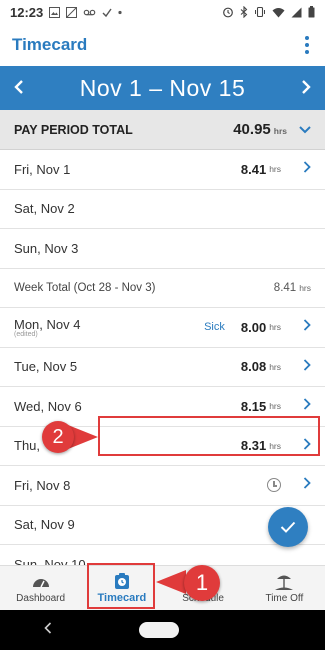  Describe the element at coordinates (27, 12) in the screenshot. I see `status-time: 12:23` at that location.